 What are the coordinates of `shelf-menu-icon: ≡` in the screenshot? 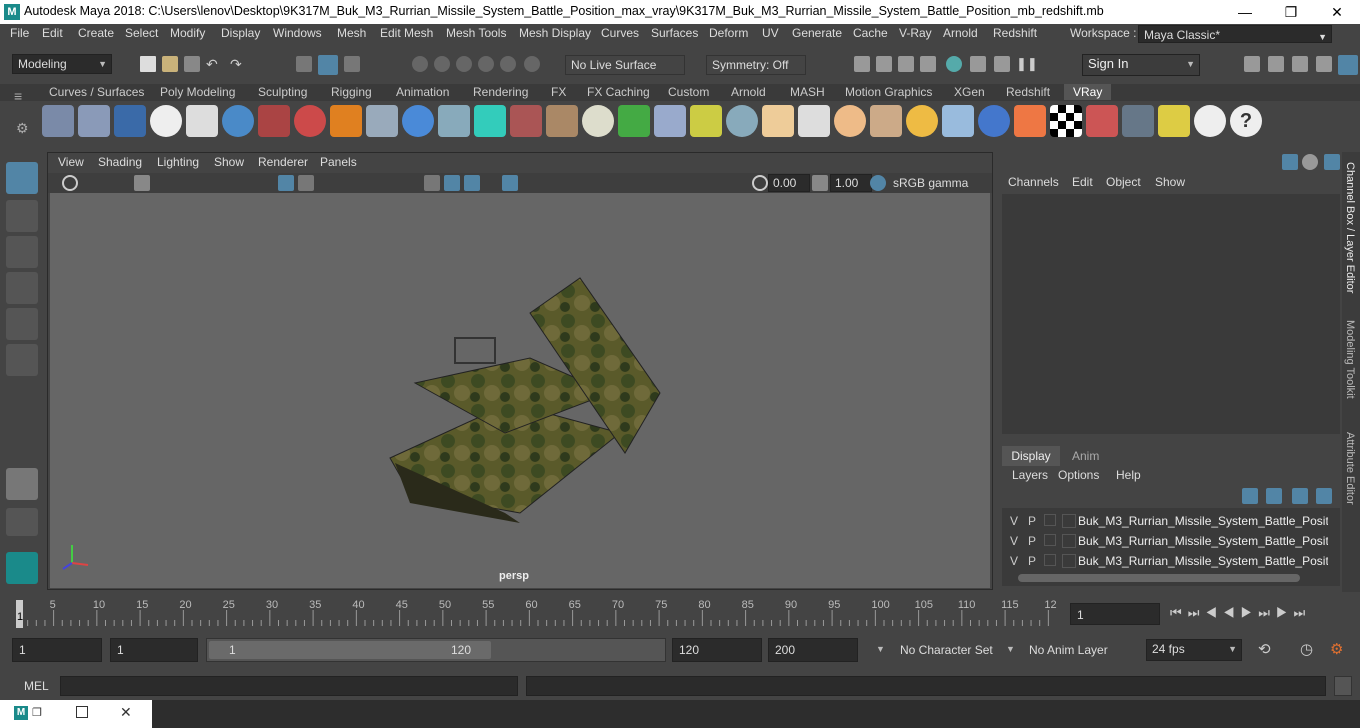 It's located at (18, 96).